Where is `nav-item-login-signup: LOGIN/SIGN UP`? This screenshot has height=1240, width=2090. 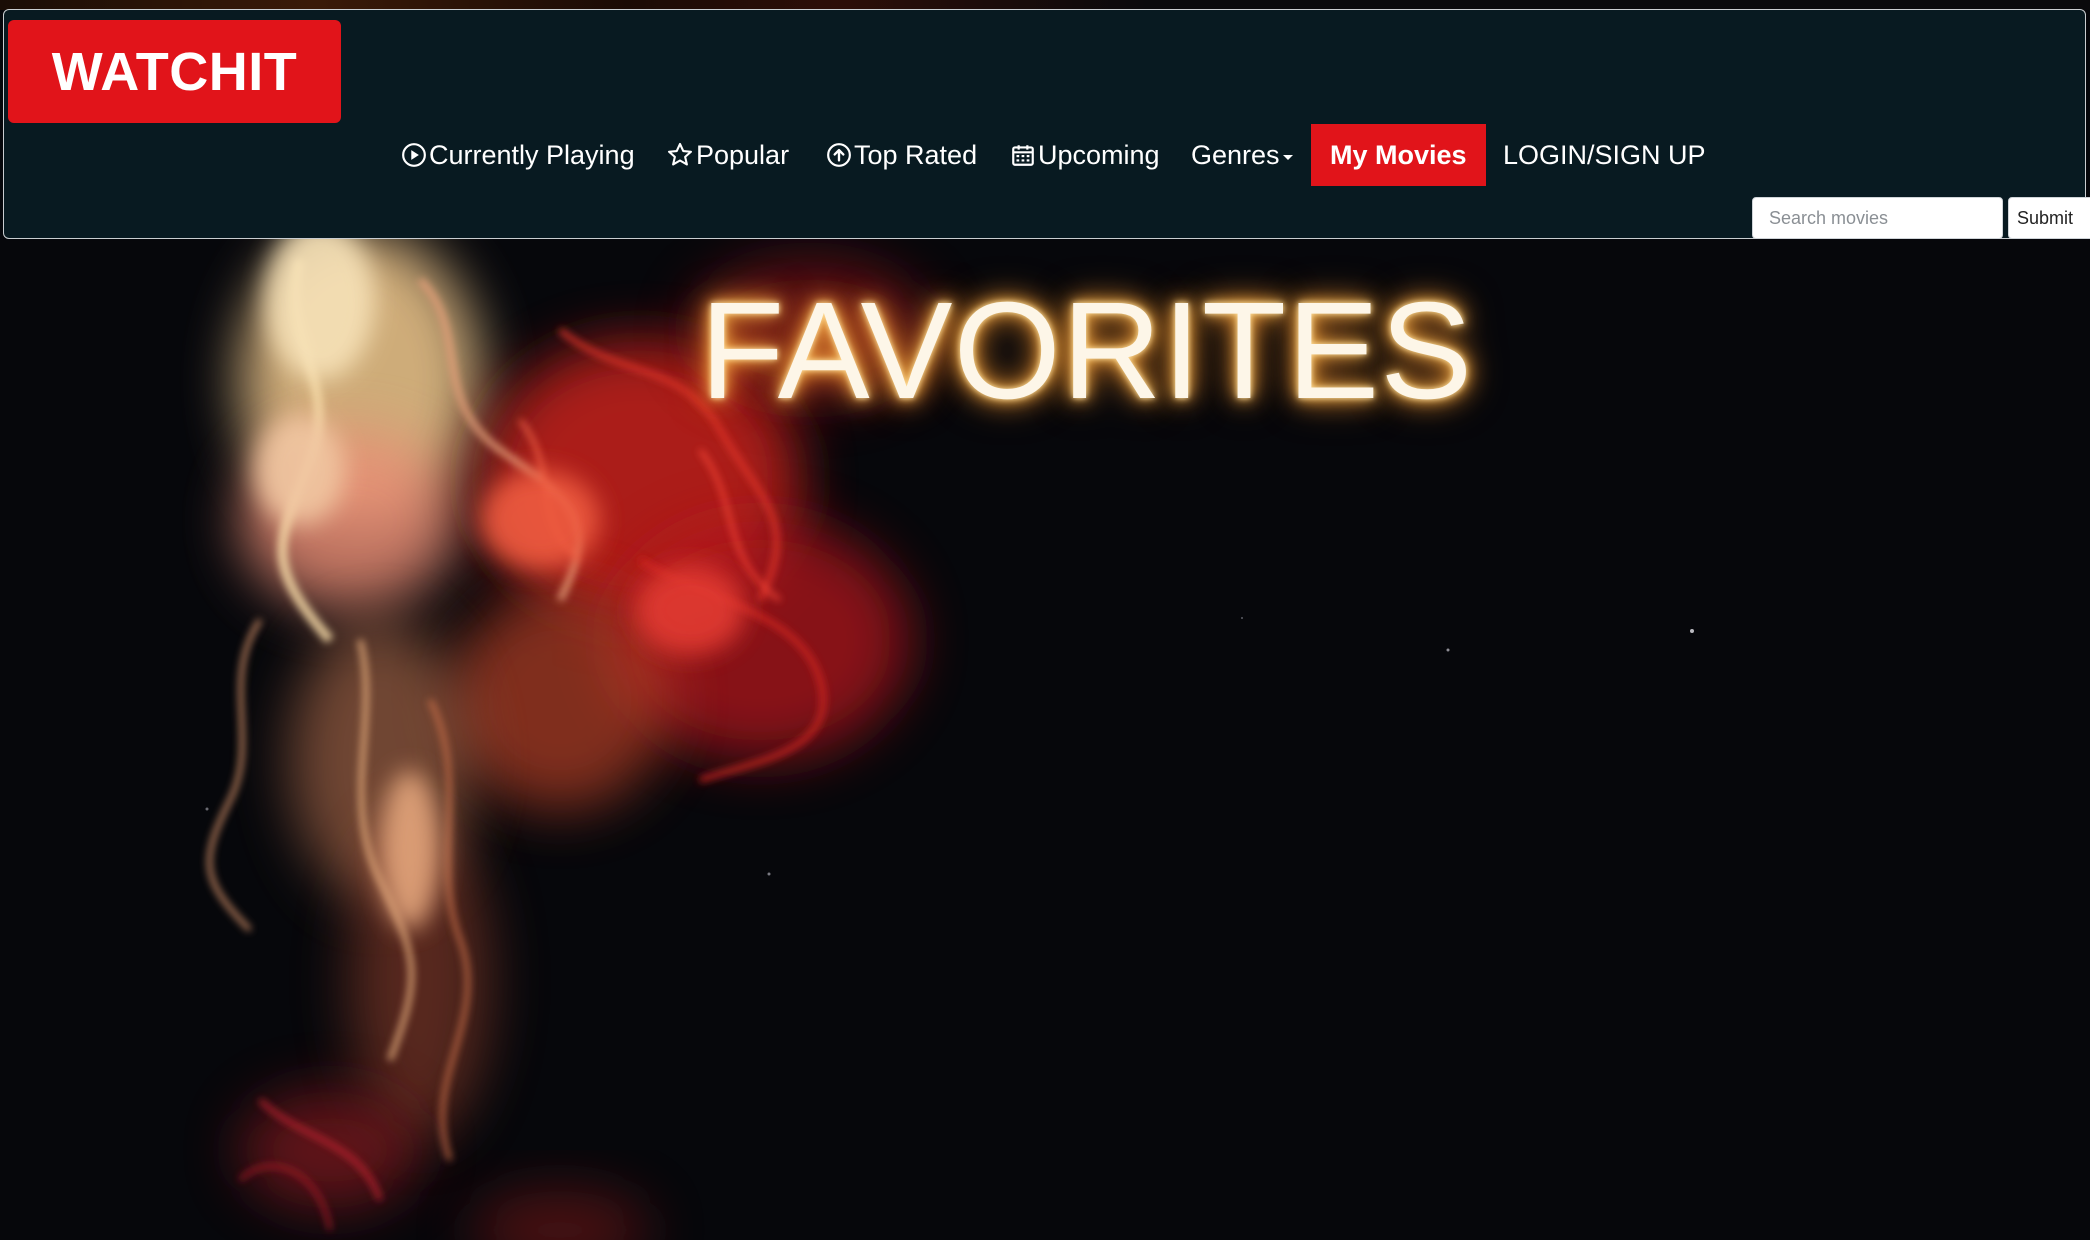
nav-item-login-signup: LOGIN/SIGN UP is located at coordinates (1604, 155).